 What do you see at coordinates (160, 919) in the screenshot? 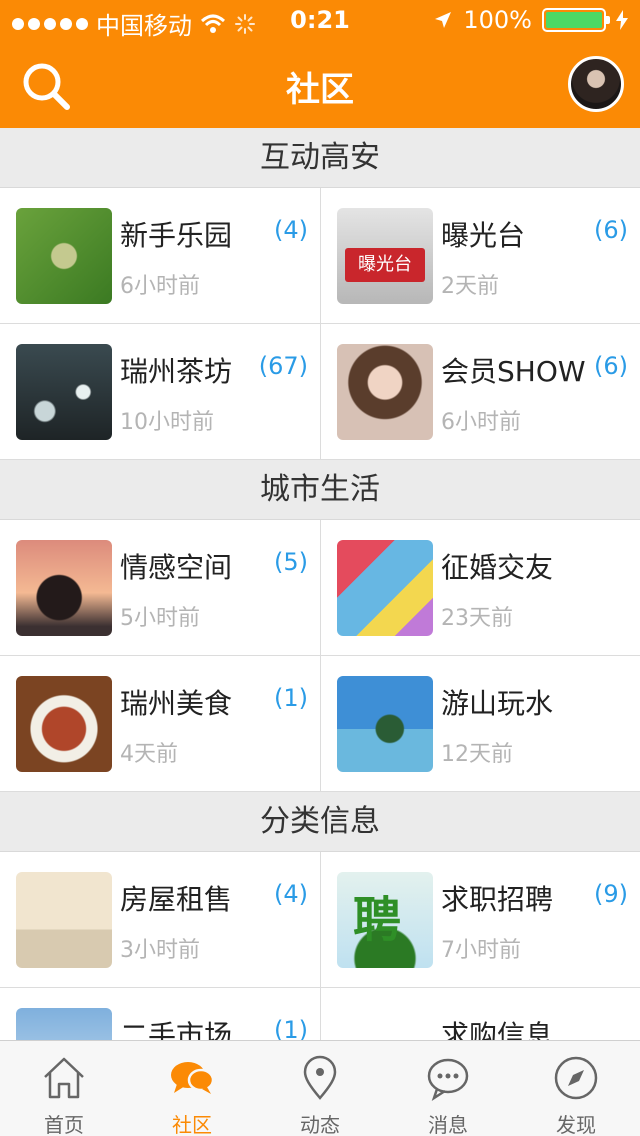
I see `forum-item: 房屋租售 (4) 3小时前` at bounding box center [160, 919].